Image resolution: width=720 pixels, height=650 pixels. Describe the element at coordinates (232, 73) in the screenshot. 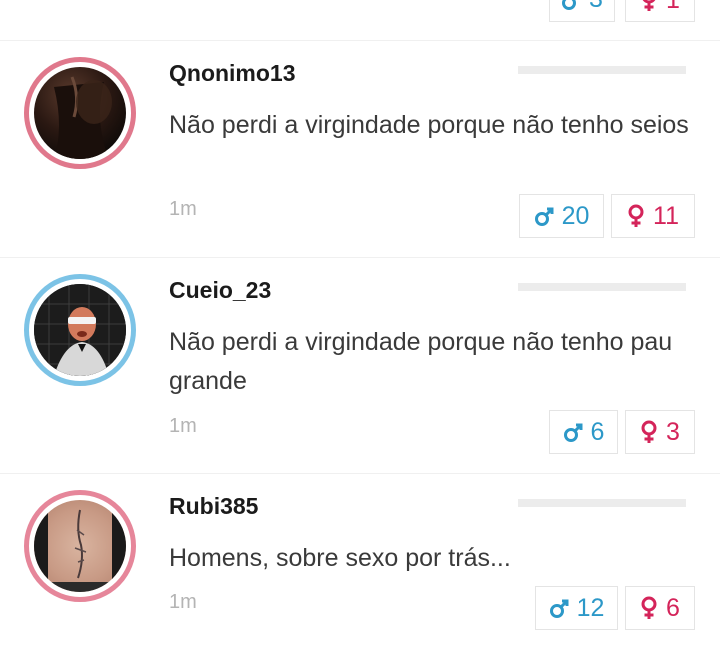

I see `username: Qnonimo13` at that location.